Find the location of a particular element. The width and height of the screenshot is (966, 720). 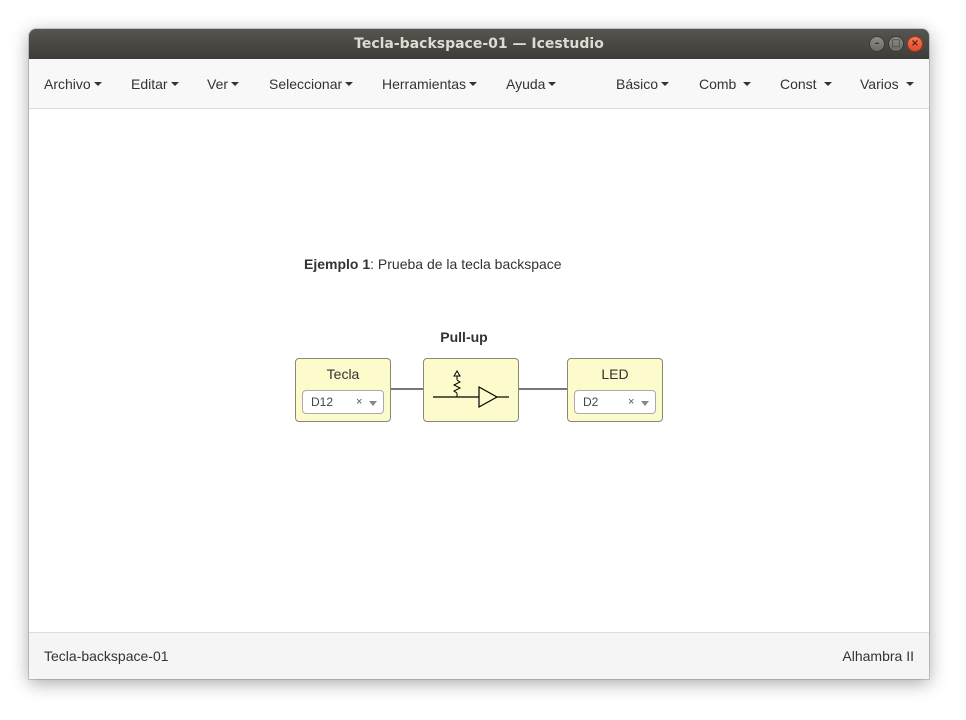

input-pin-value: D12 is located at coordinates (322, 402).